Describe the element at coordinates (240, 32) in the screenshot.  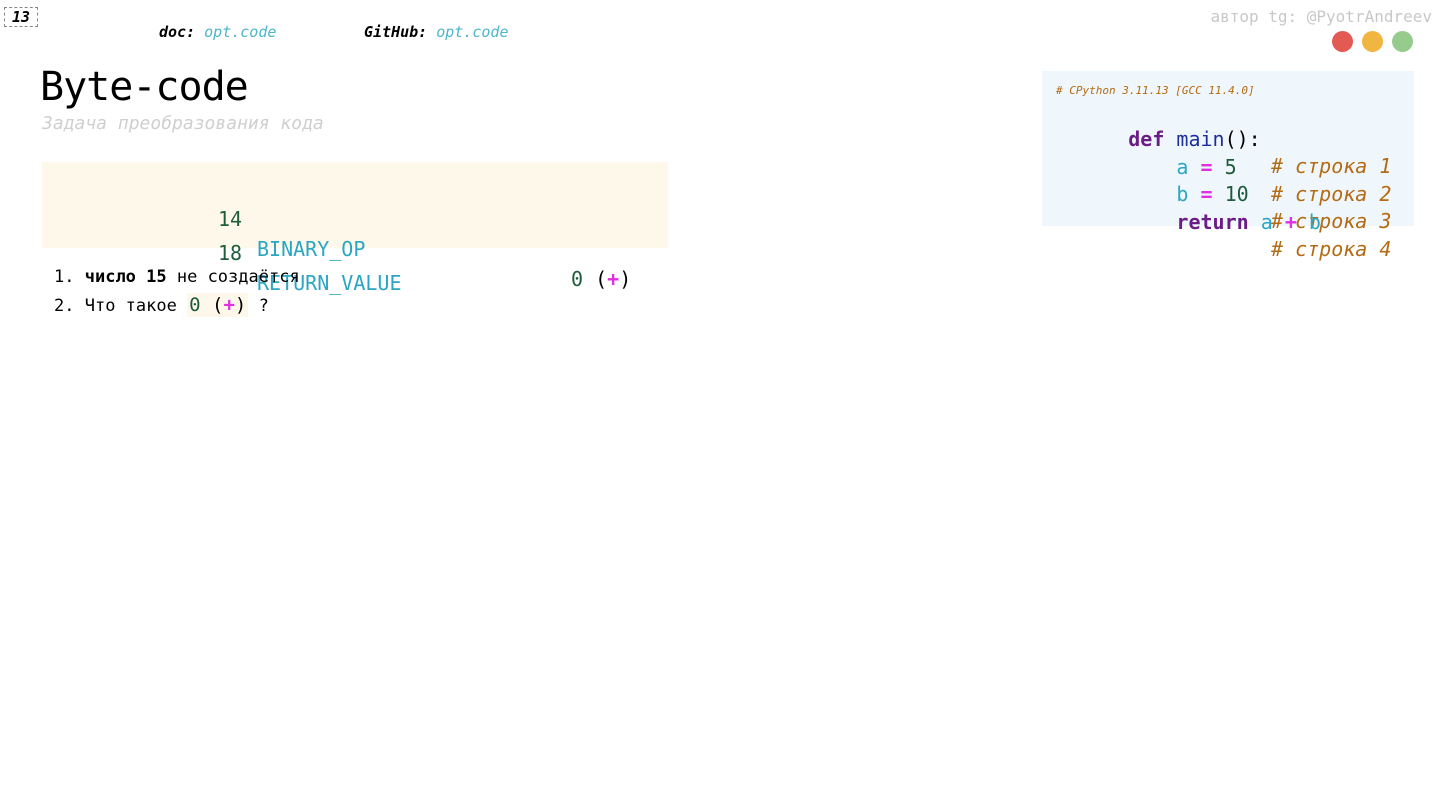
I see `doc-link: opt.code` at that location.